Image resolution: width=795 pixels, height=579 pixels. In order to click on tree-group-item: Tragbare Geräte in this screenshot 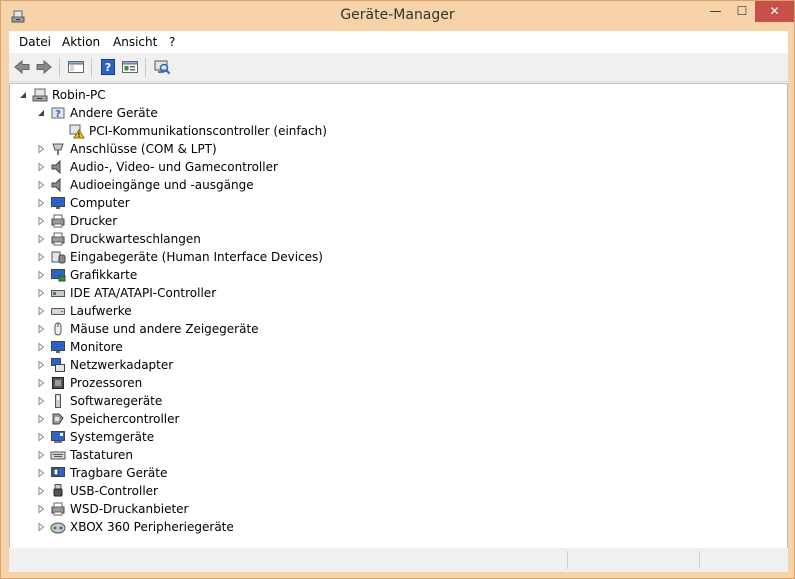, I will do `click(101, 473)`.